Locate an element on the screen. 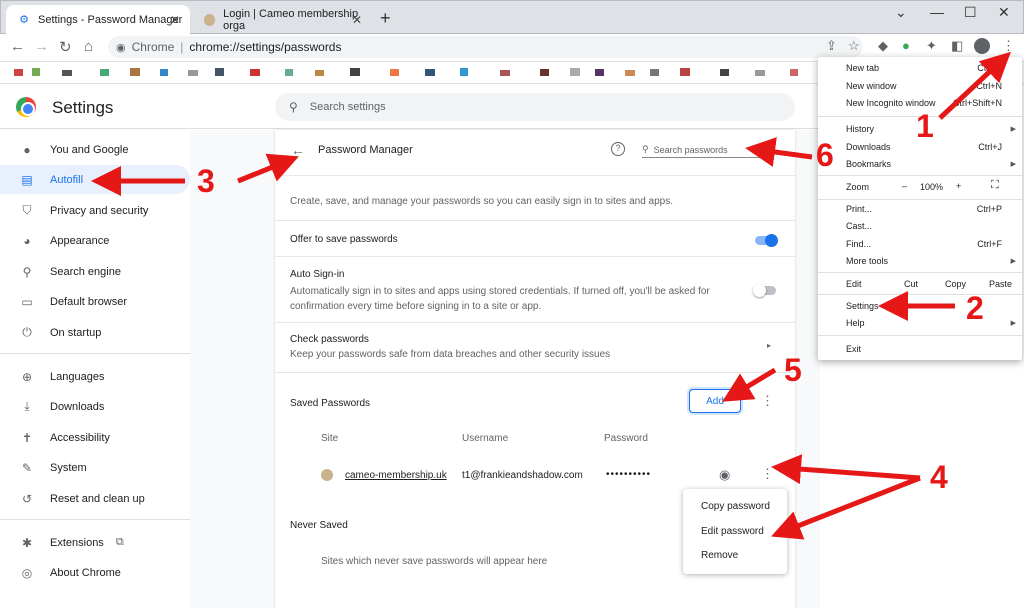  annotation-arrow-3b is located at coordinates (268, 168).